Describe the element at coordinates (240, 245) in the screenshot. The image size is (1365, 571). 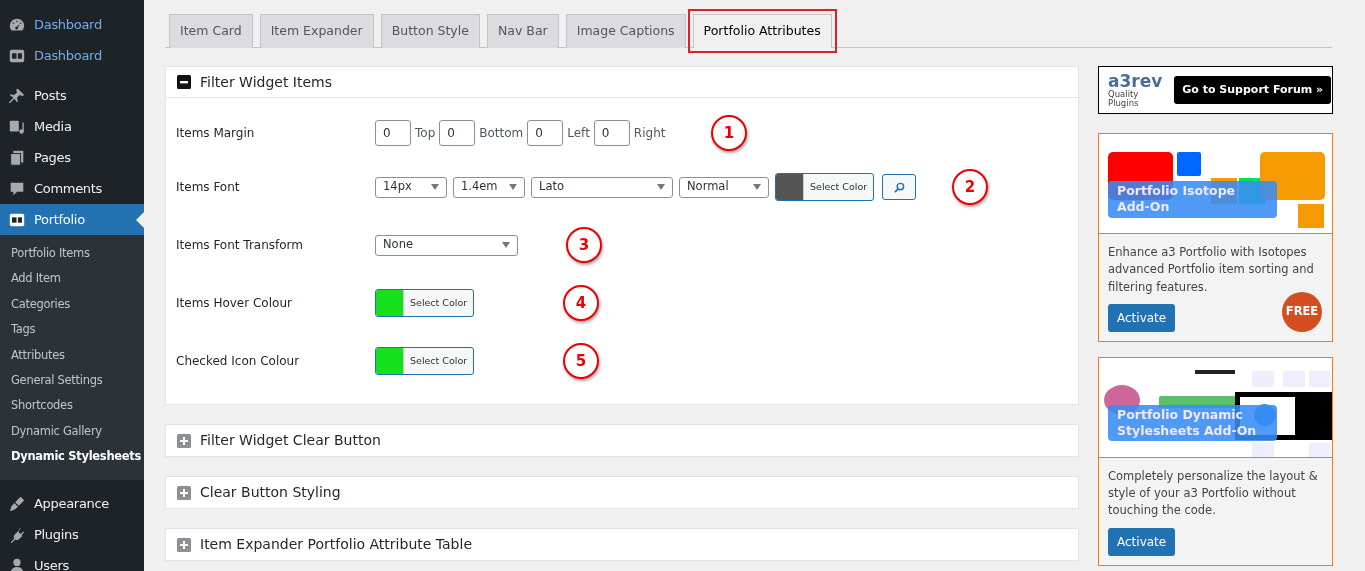
I see `field-label: Items Font Transform` at that location.